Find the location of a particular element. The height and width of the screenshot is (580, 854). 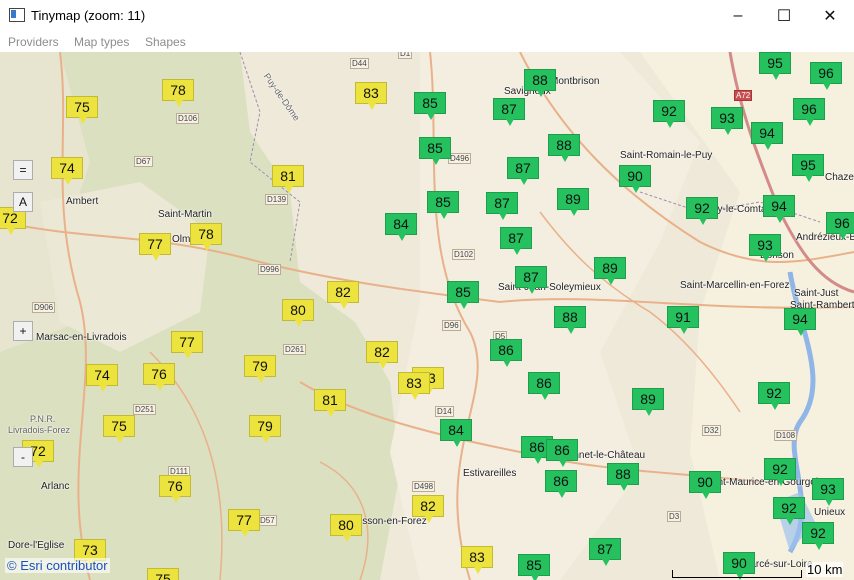

maximize-button: ☐ is located at coordinates (784, 15).